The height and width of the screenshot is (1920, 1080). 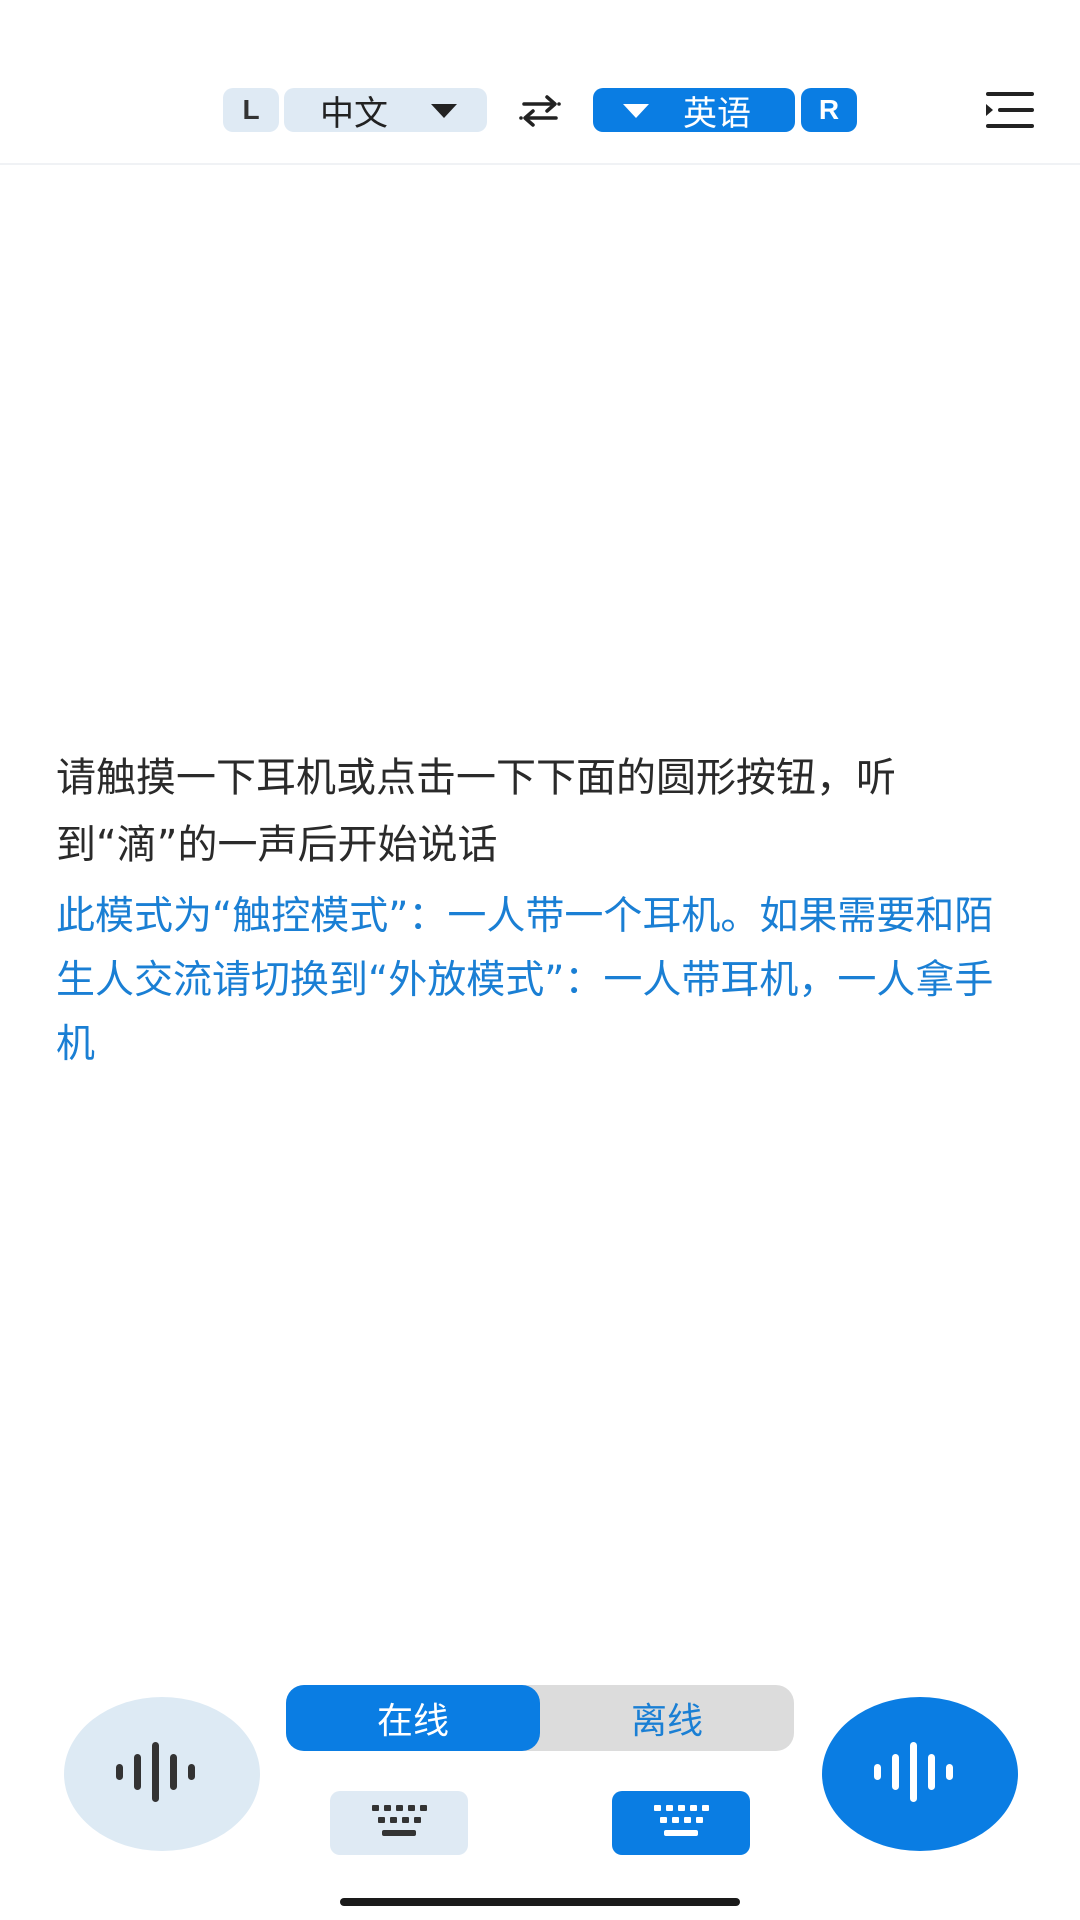 What do you see at coordinates (540, 1902) in the screenshot?
I see `home-indicator` at bounding box center [540, 1902].